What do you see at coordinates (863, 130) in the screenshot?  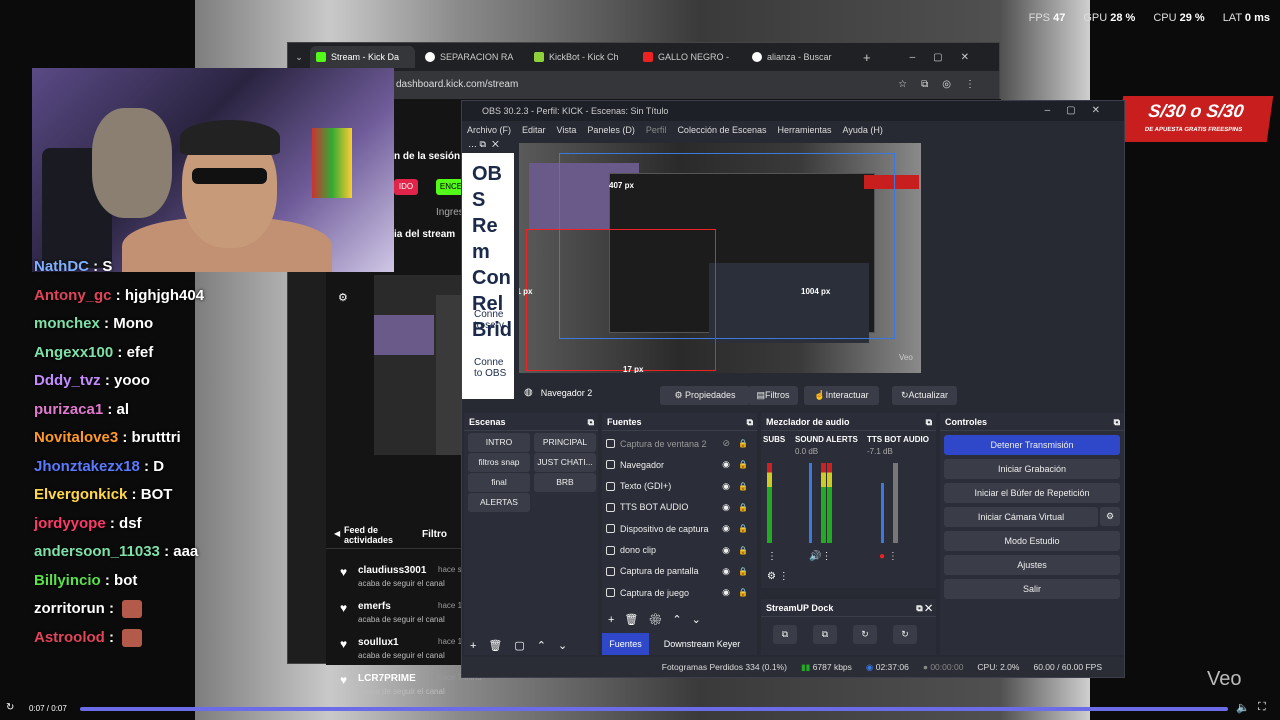 I see `obs-menu-item: Ayuda (H)` at bounding box center [863, 130].